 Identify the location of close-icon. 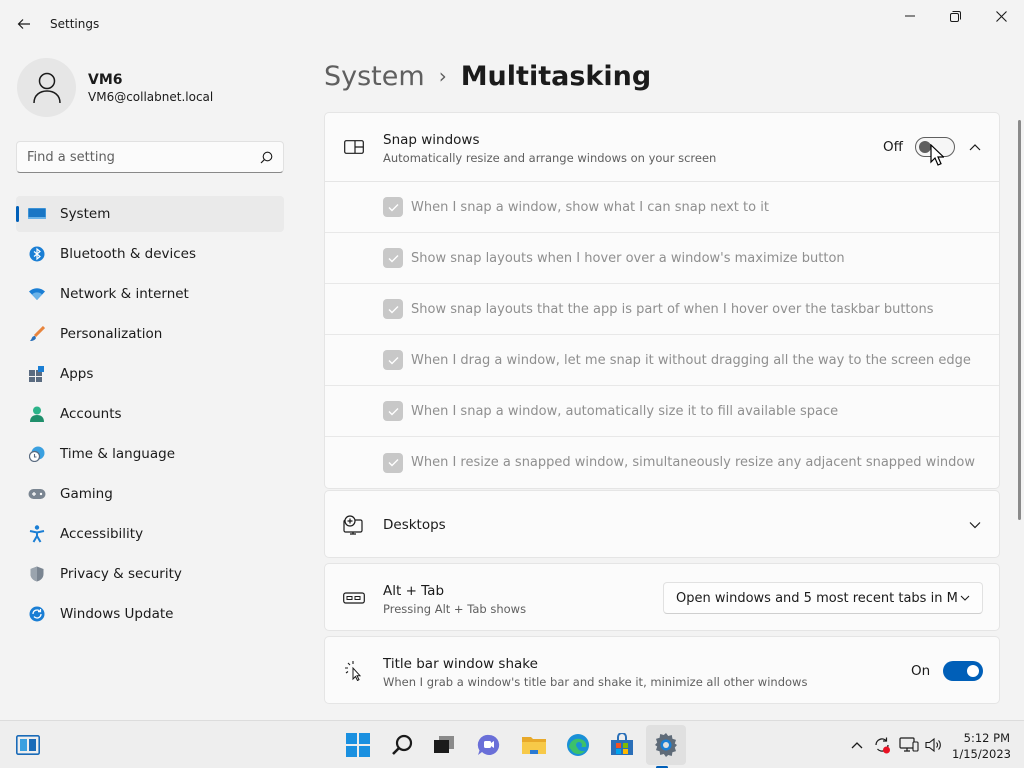
(1001, 16).